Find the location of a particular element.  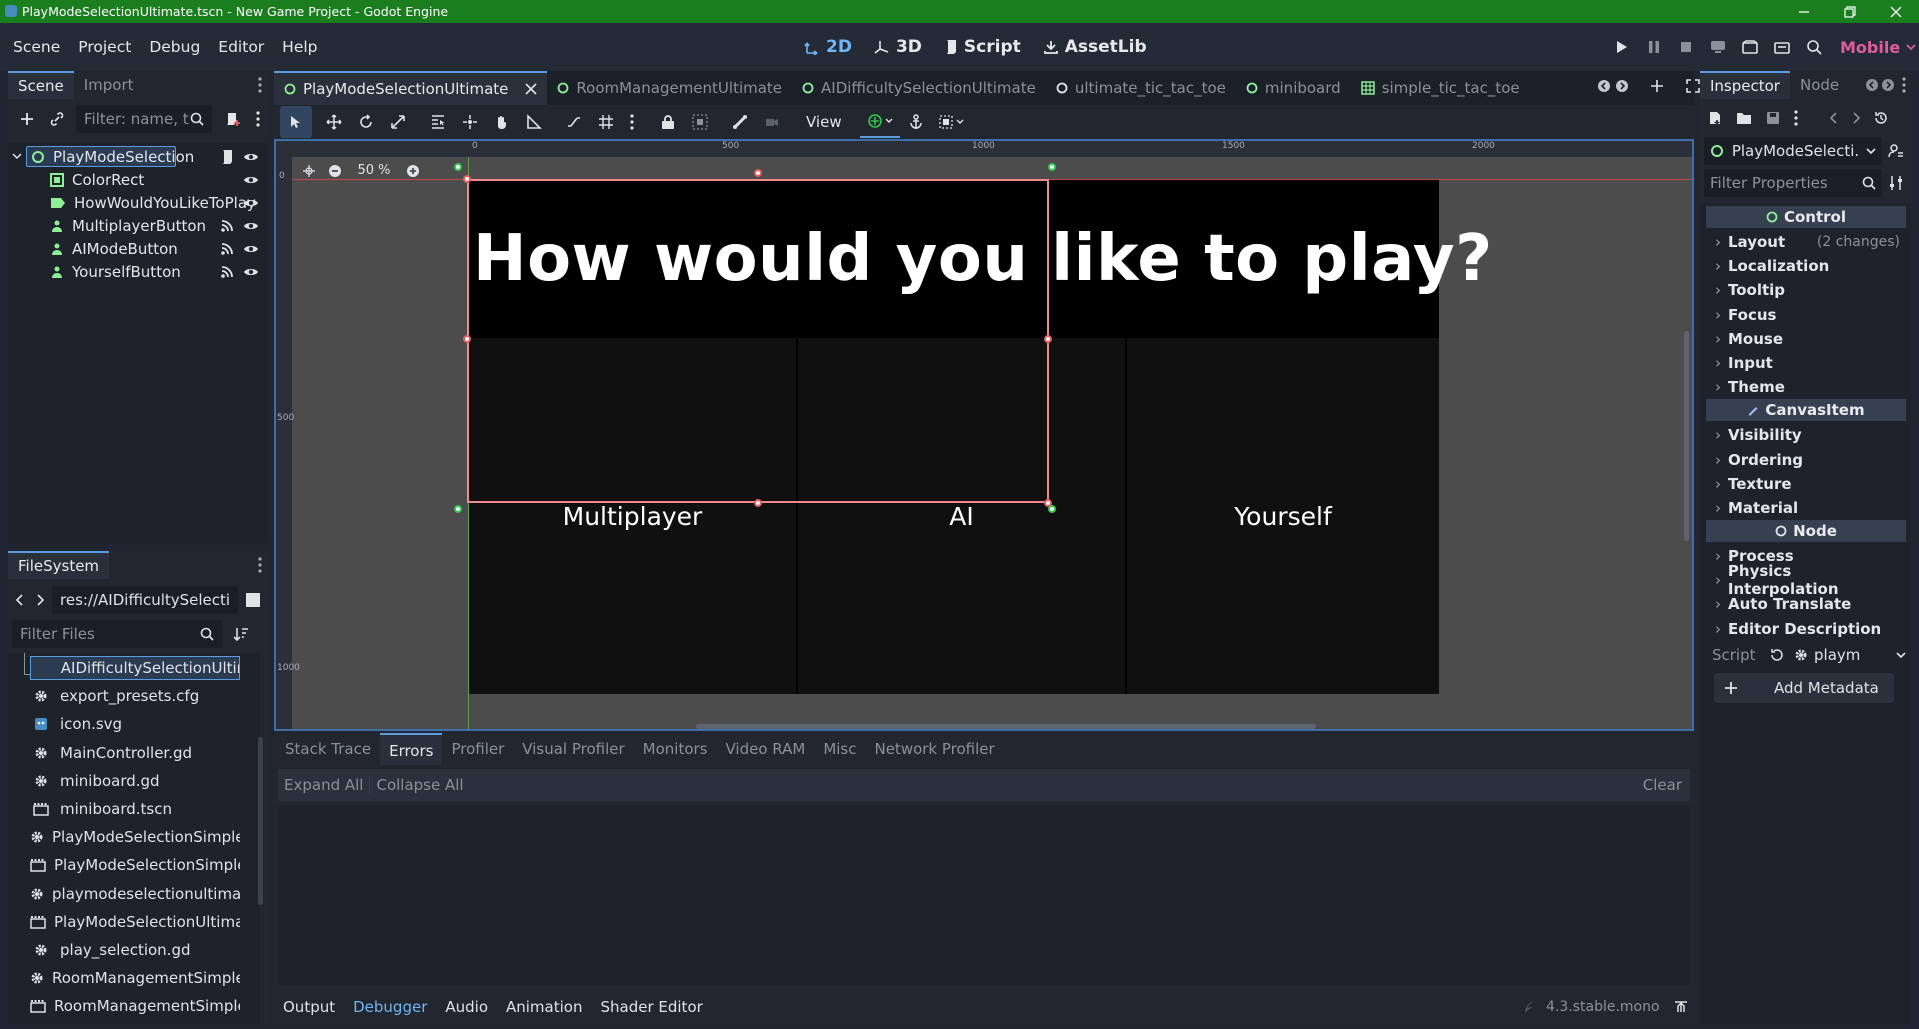

select-mode-icon is located at coordinates (296, 122).